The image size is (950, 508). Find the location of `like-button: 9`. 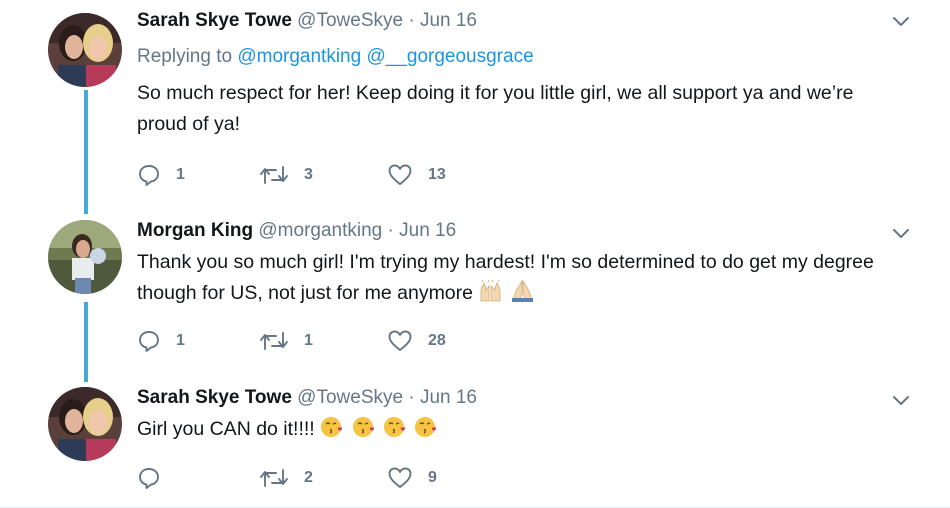

like-button: 9 is located at coordinates (412, 478).